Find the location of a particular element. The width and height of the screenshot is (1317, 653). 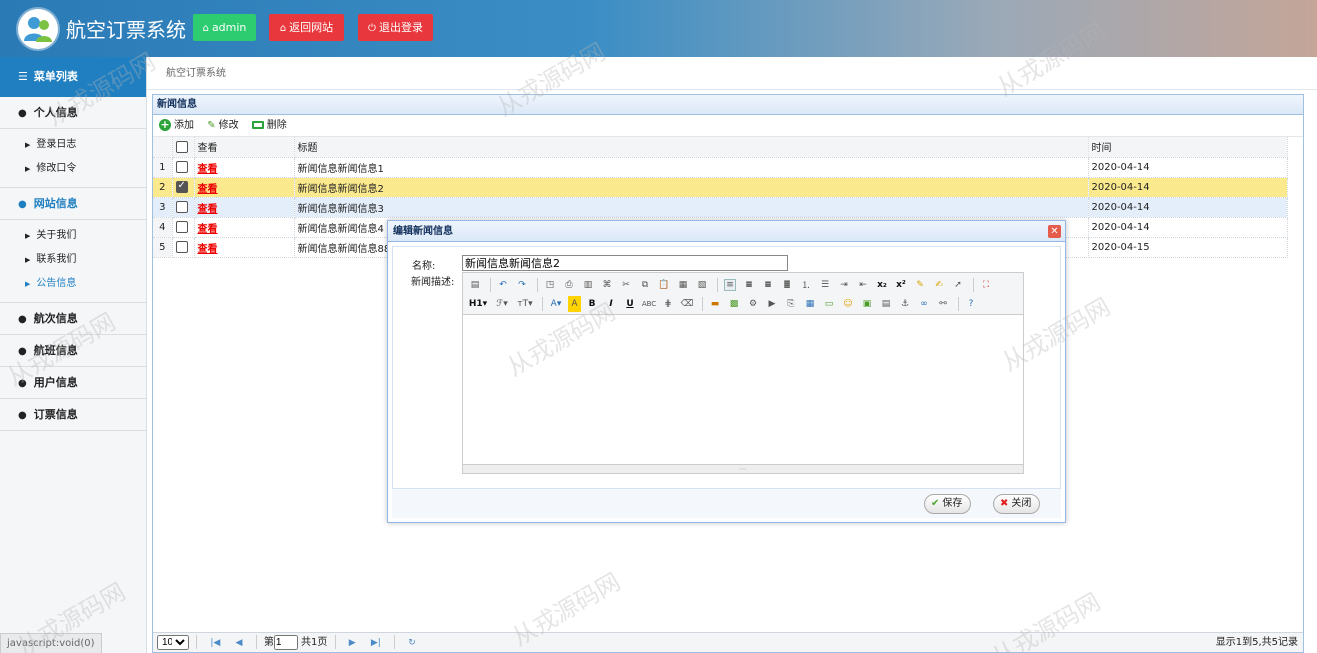

sidebar-item-about: ▶ 关于我们 is located at coordinates (73, 236).